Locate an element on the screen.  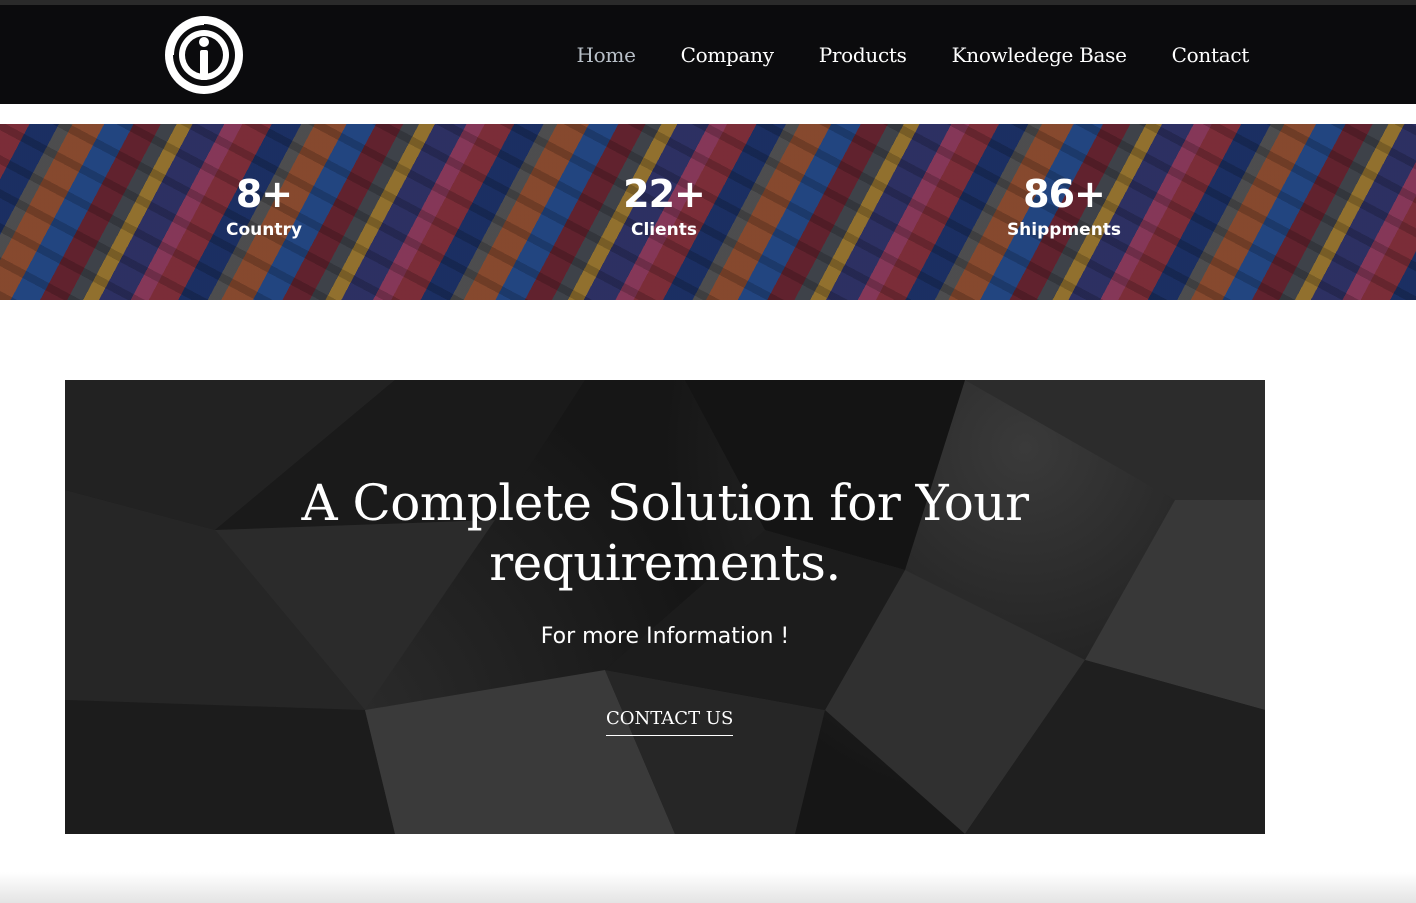
contact-us-button: CONTACT US is located at coordinates (670, 722).